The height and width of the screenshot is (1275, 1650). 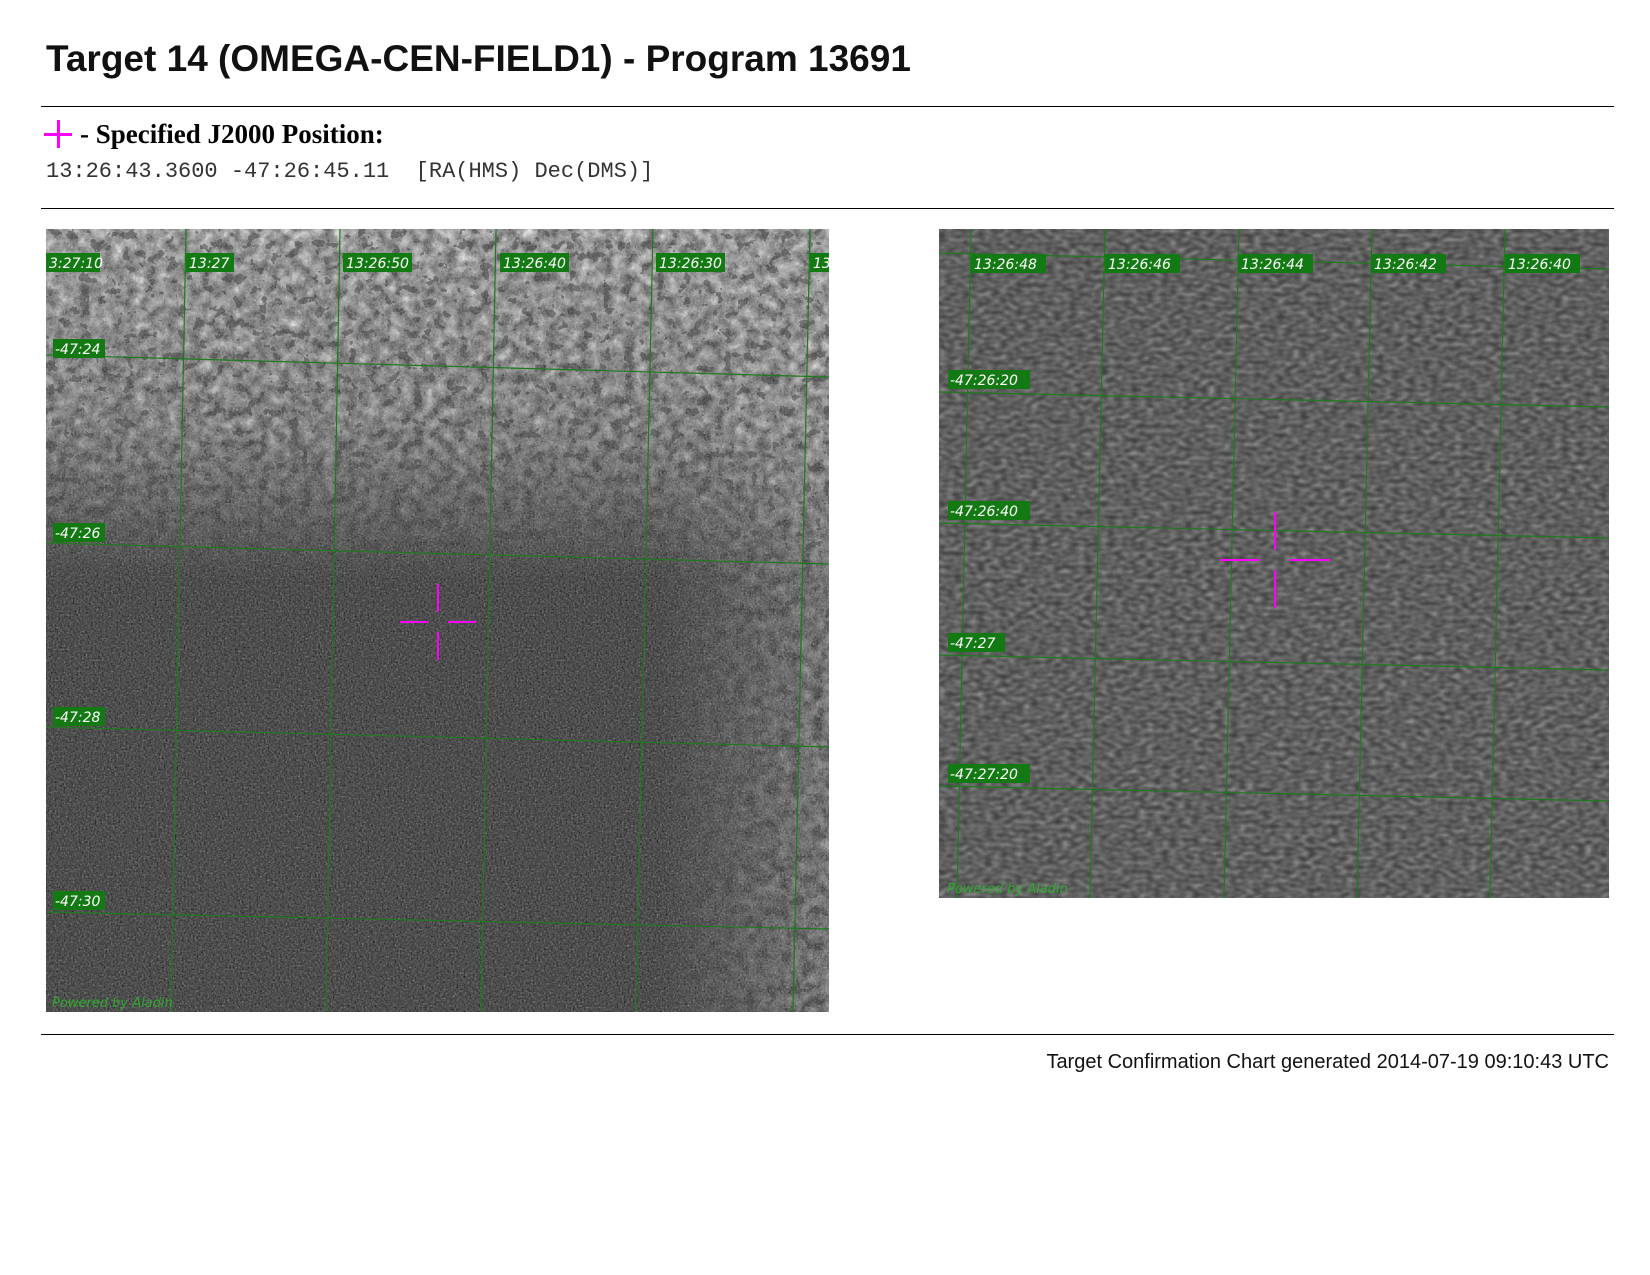 I want to click on ra-label: 13:26:30, so click(x=690, y=264).